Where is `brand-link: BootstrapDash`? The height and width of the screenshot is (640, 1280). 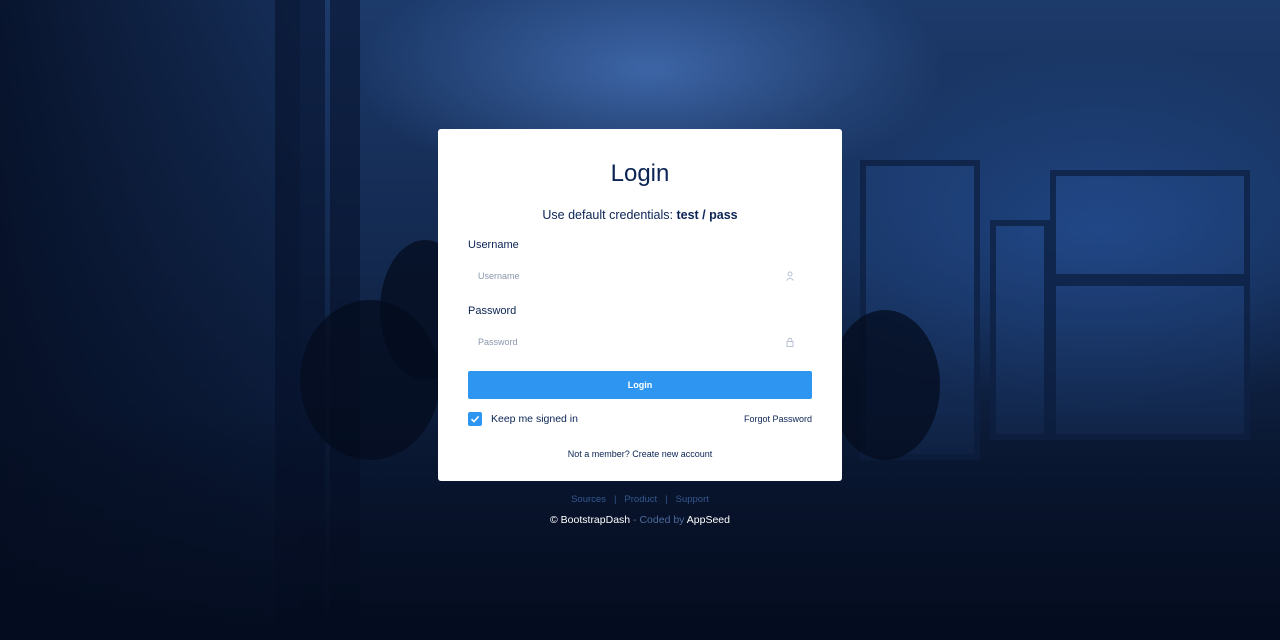
brand-link: BootstrapDash is located at coordinates (595, 520).